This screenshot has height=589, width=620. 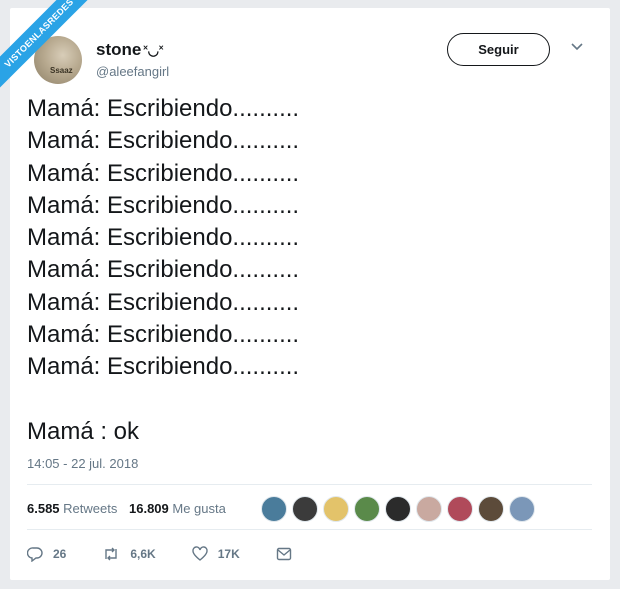 What do you see at coordinates (111, 554) in the screenshot?
I see `retweet-icon` at bounding box center [111, 554].